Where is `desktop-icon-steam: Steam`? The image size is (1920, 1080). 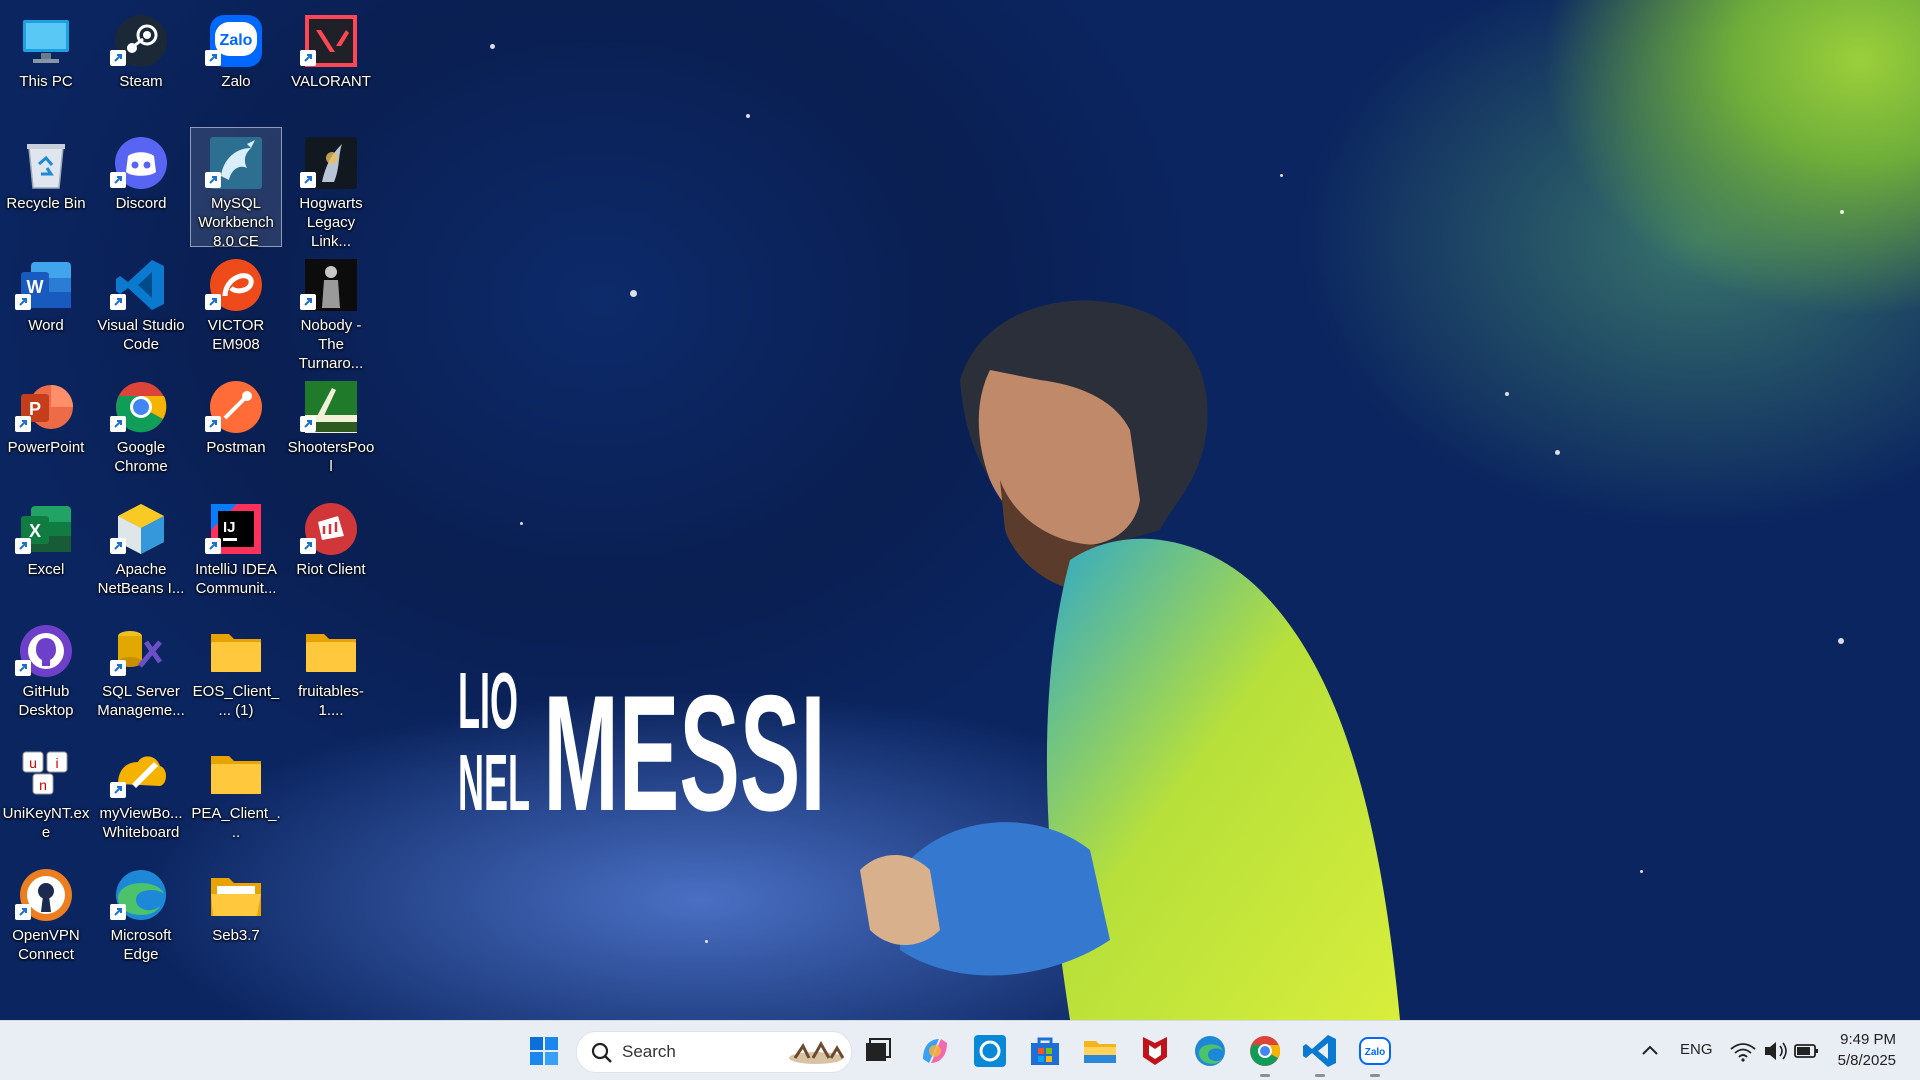 desktop-icon-steam: Steam is located at coordinates (141, 65).